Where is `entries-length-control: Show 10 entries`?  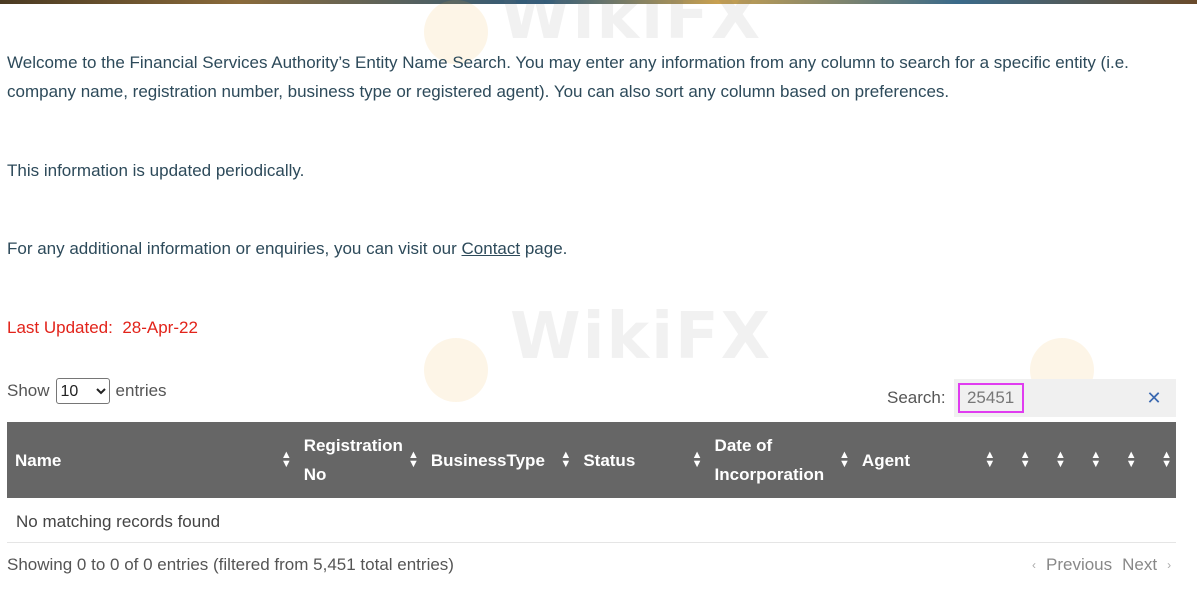 entries-length-control: Show 10 entries is located at coordinates (87, 391).